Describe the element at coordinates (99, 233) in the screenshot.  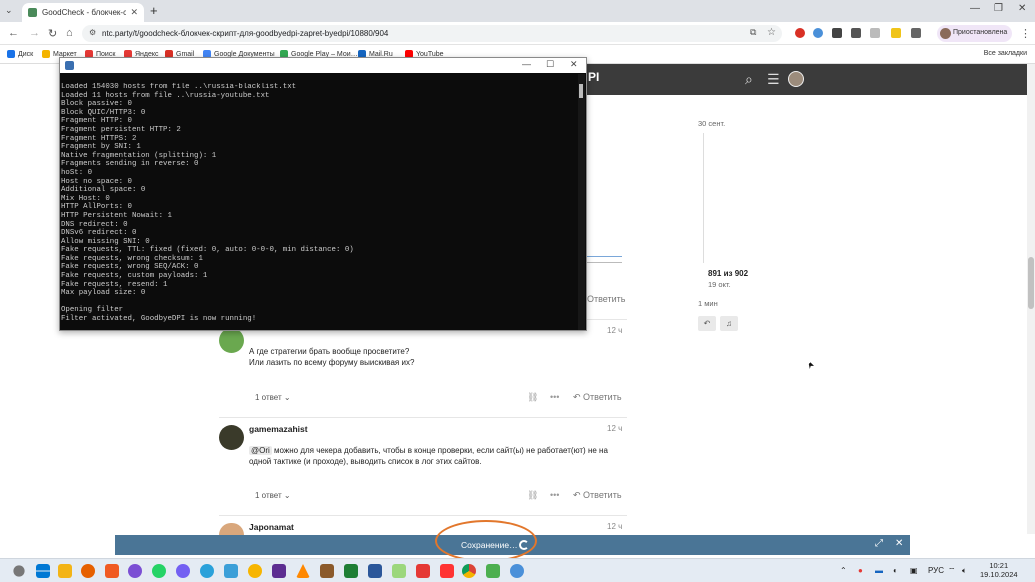
I see `console-line: DNSv6 redirect: 0` at that location.